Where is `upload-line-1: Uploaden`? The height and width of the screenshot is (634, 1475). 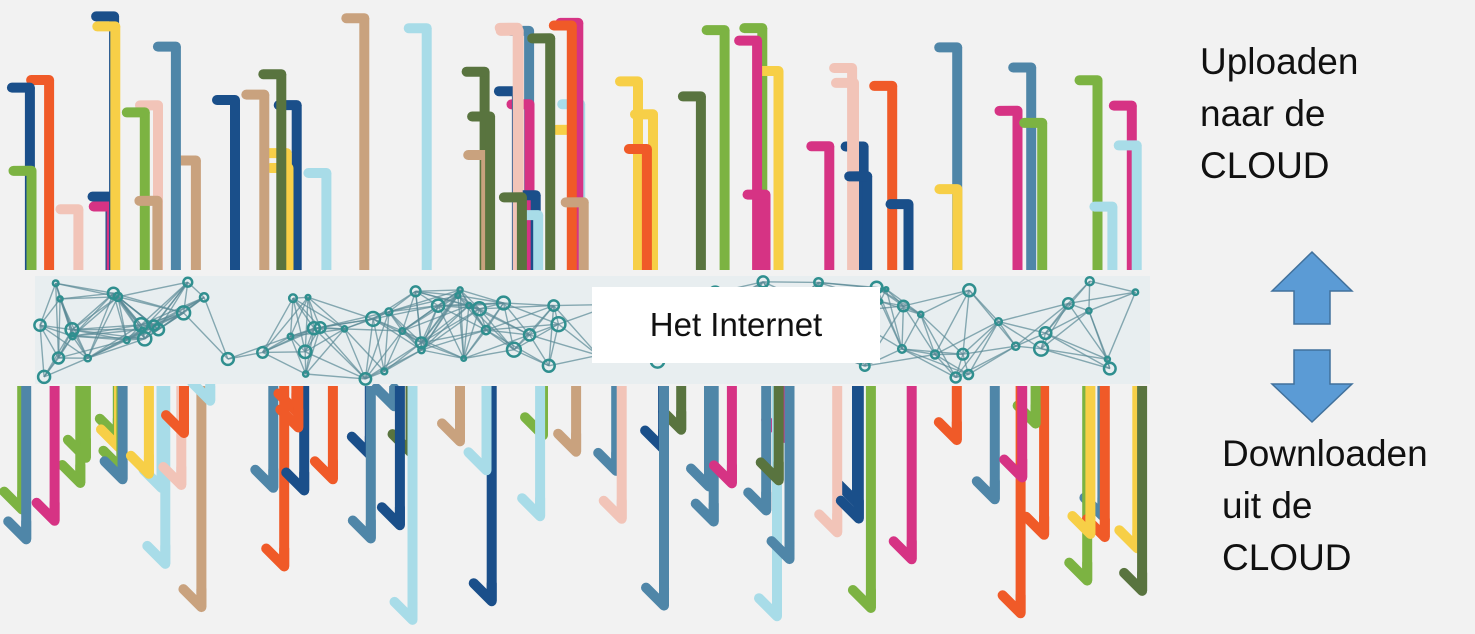
upload-line-1: Uploaden is located at coordinates (1279, 61).